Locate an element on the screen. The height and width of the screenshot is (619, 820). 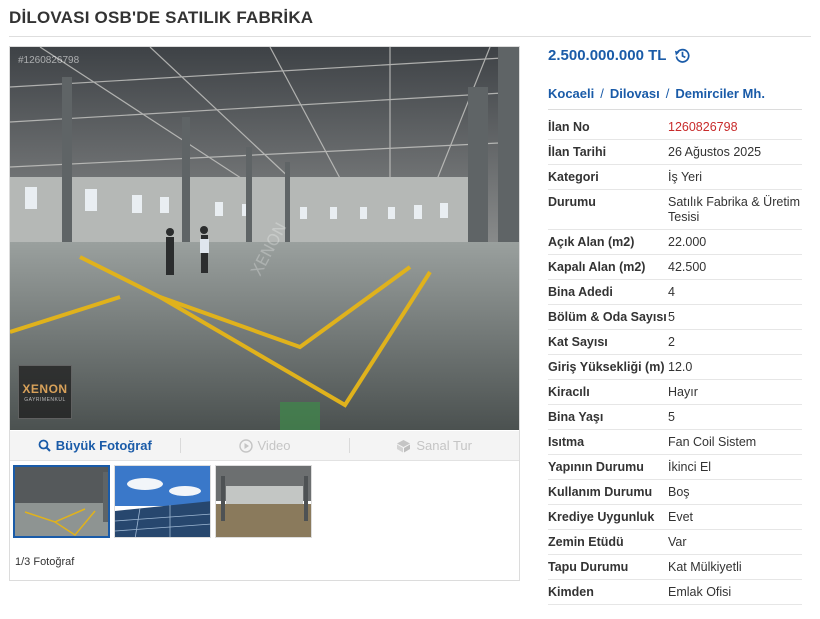
breadcrumb: Kocaeli / Dilovası / Demirciler Mh. is located at coordinates (656, 93).